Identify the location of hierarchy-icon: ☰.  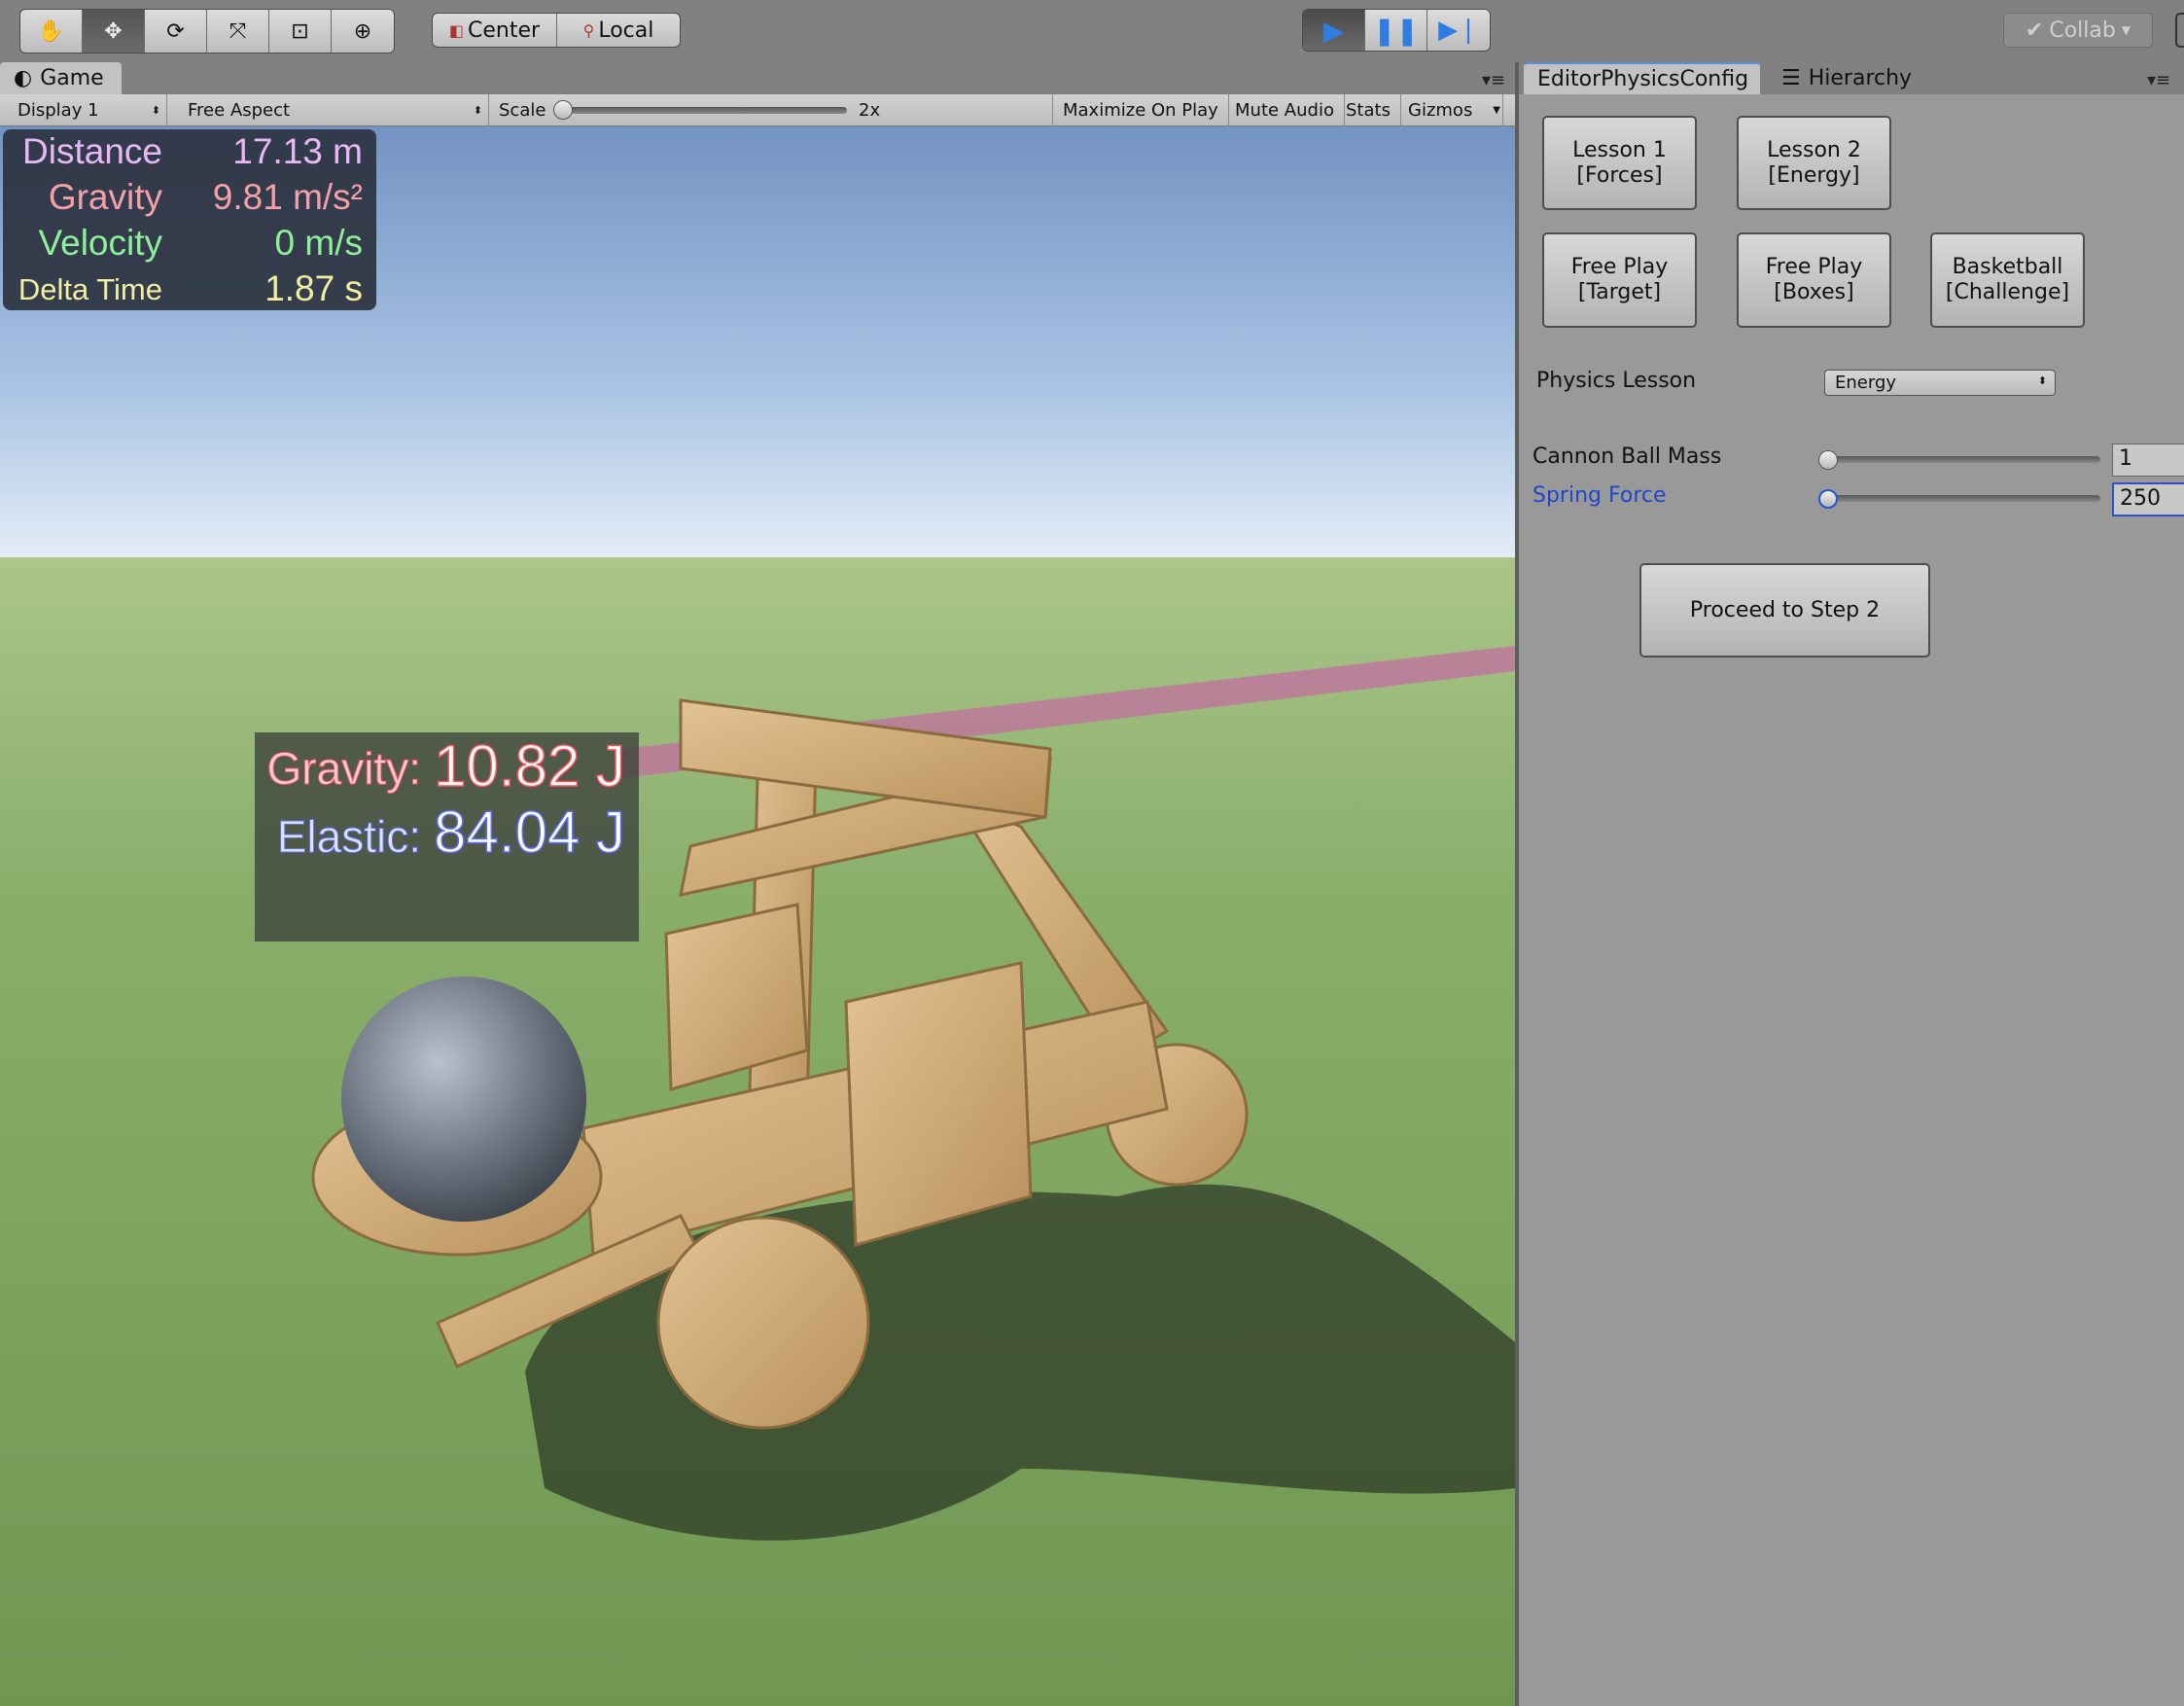
(1791, 78).